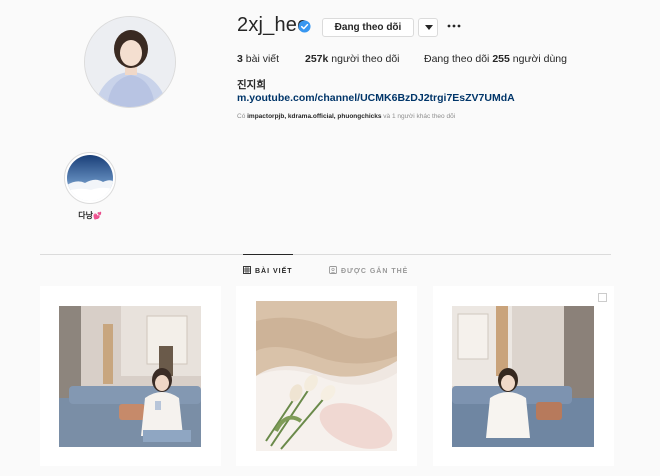  What do you see at coordinates (317, 59) in the screenshot?
I see `followers-count: 257k` at bounding box center [317, 59].